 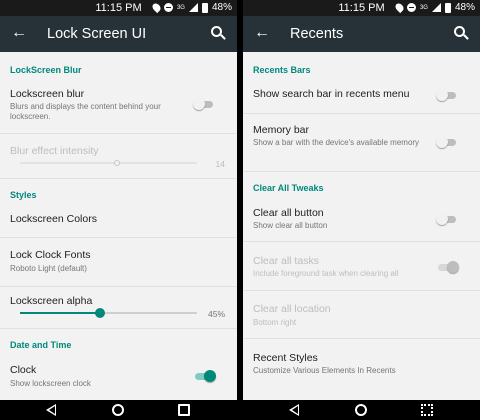 What do you see at coordinates (286, 261) in the screenshot?
I see `pref-title: Clear all tasks` at bounding box center [286, 261].